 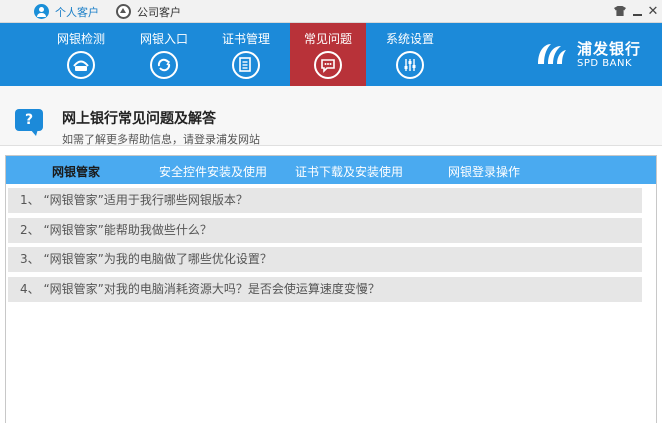 I want to click on nav-item-label: 网银入口, so click(x=163, y=39).